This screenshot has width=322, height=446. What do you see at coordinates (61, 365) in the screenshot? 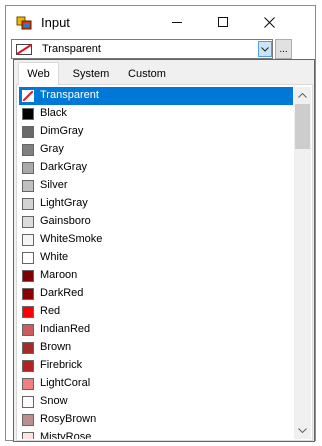
I see `color-name: Firebrick` at bounding box center [61, 365].